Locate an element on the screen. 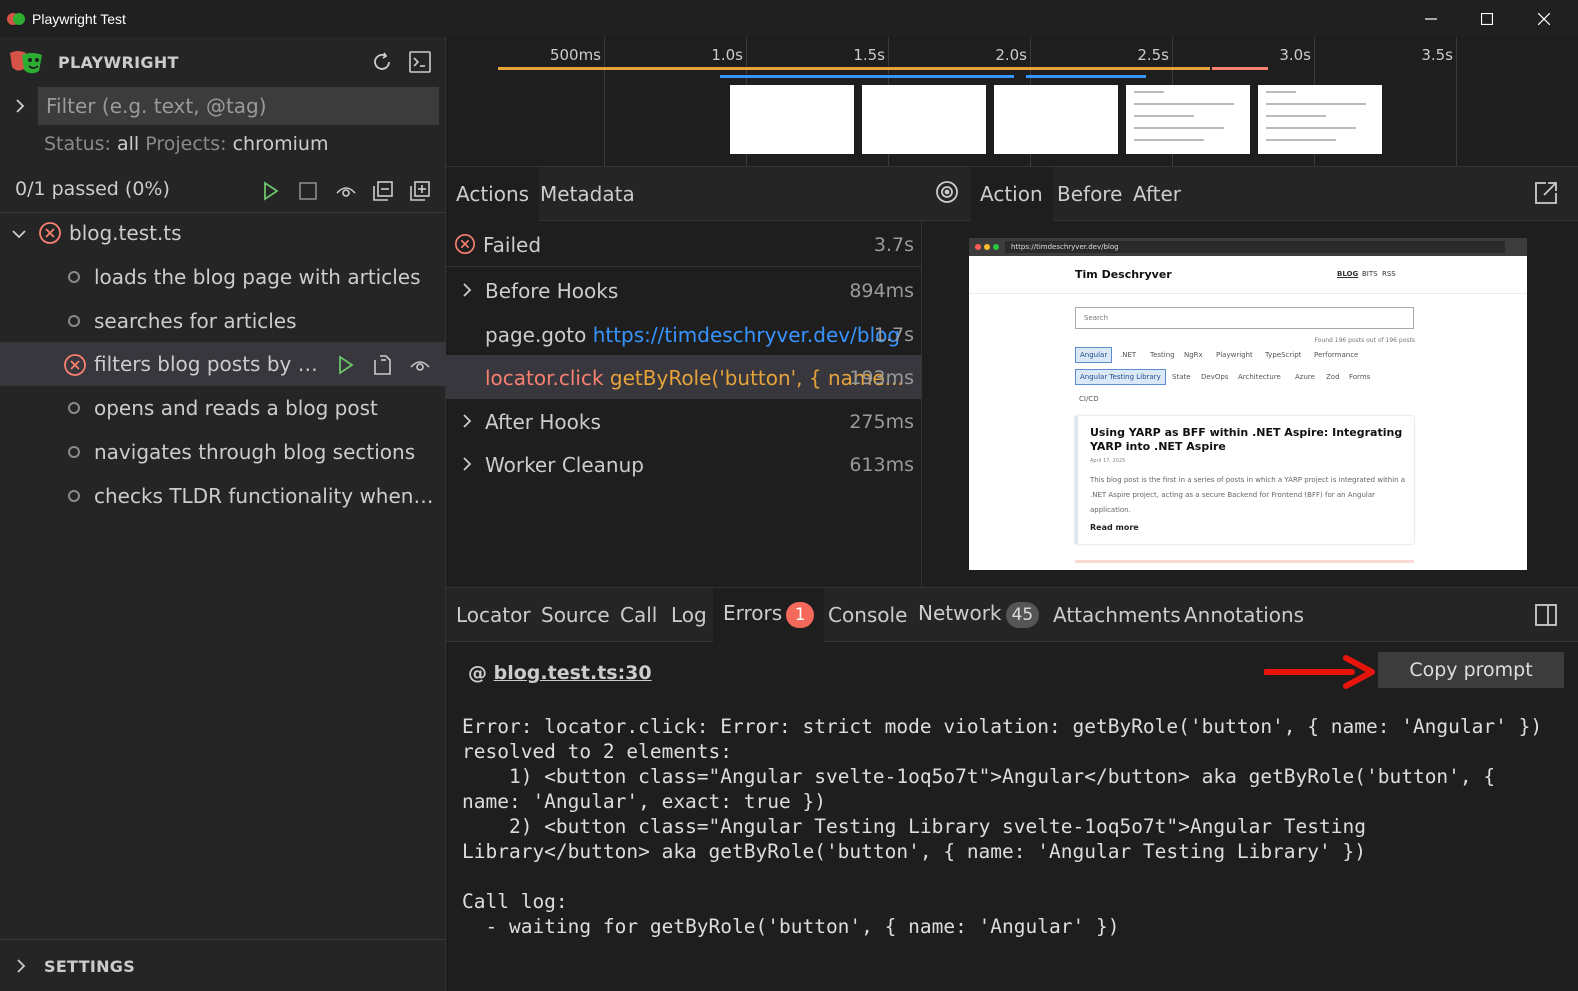  watch-test-button is located at coordinates (420, 365).